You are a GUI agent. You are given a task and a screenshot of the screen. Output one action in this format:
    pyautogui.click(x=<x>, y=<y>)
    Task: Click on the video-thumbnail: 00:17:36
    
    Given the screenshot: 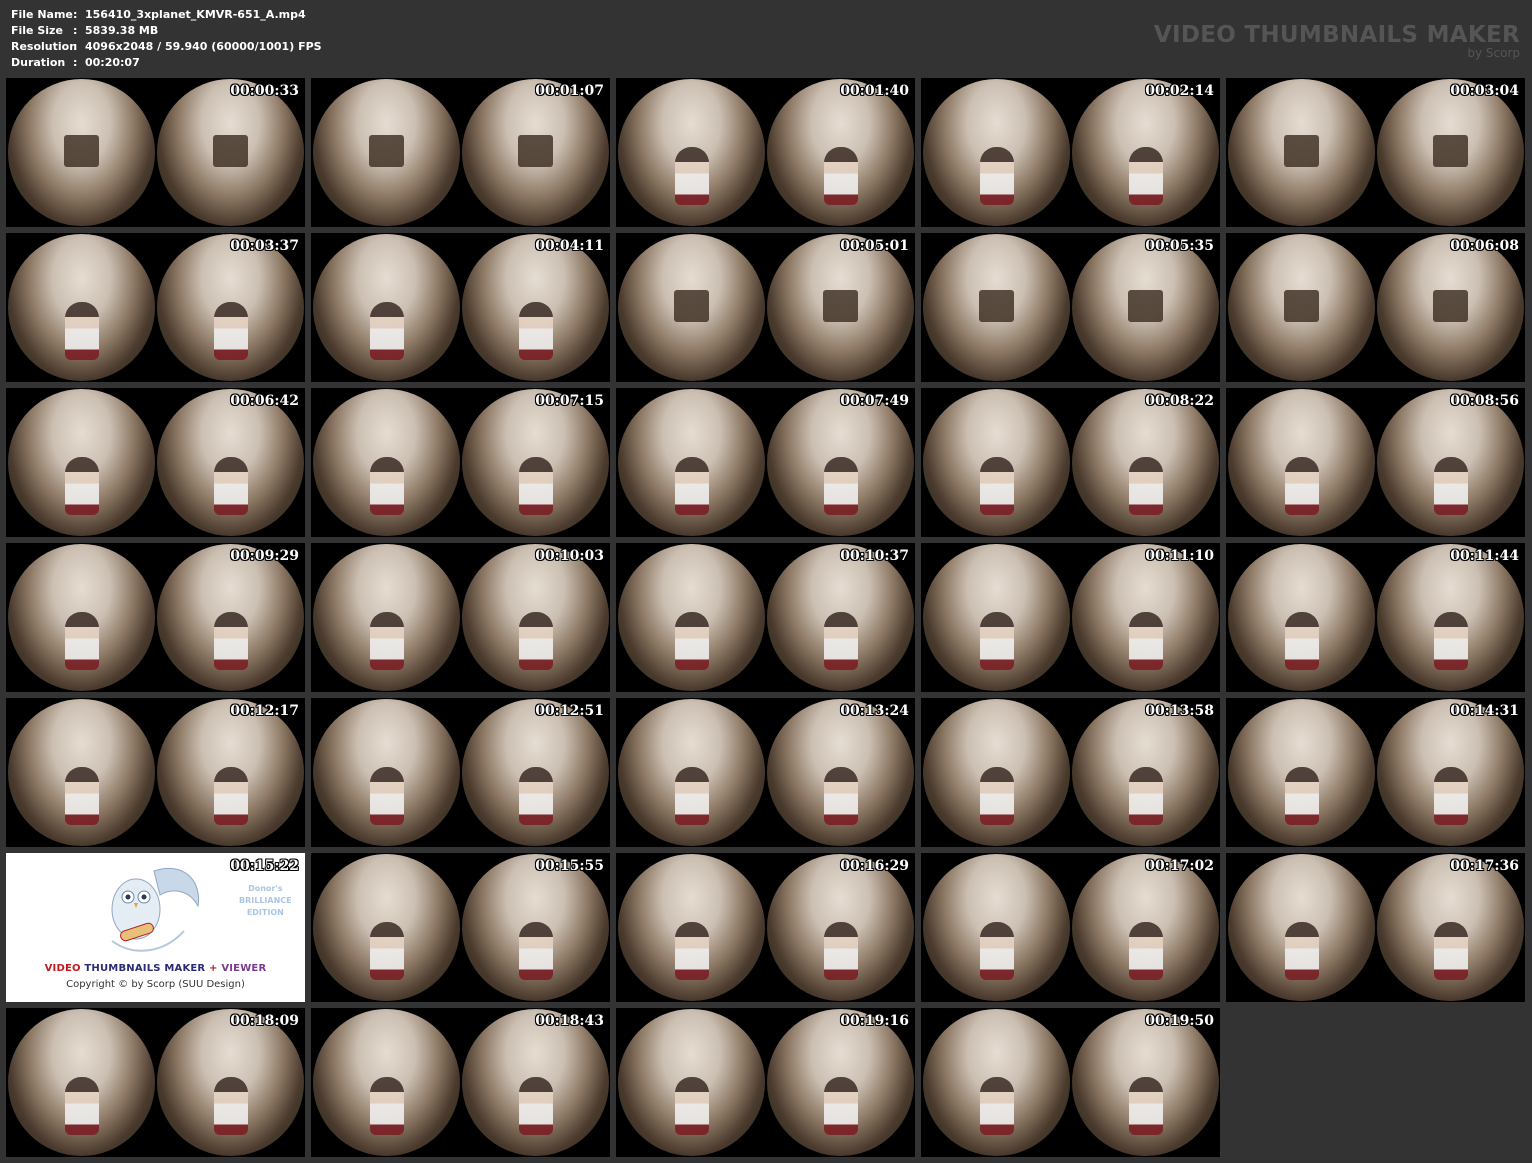 What is the action you would take?
    pyautogui.click(x=1375, y=927)
    